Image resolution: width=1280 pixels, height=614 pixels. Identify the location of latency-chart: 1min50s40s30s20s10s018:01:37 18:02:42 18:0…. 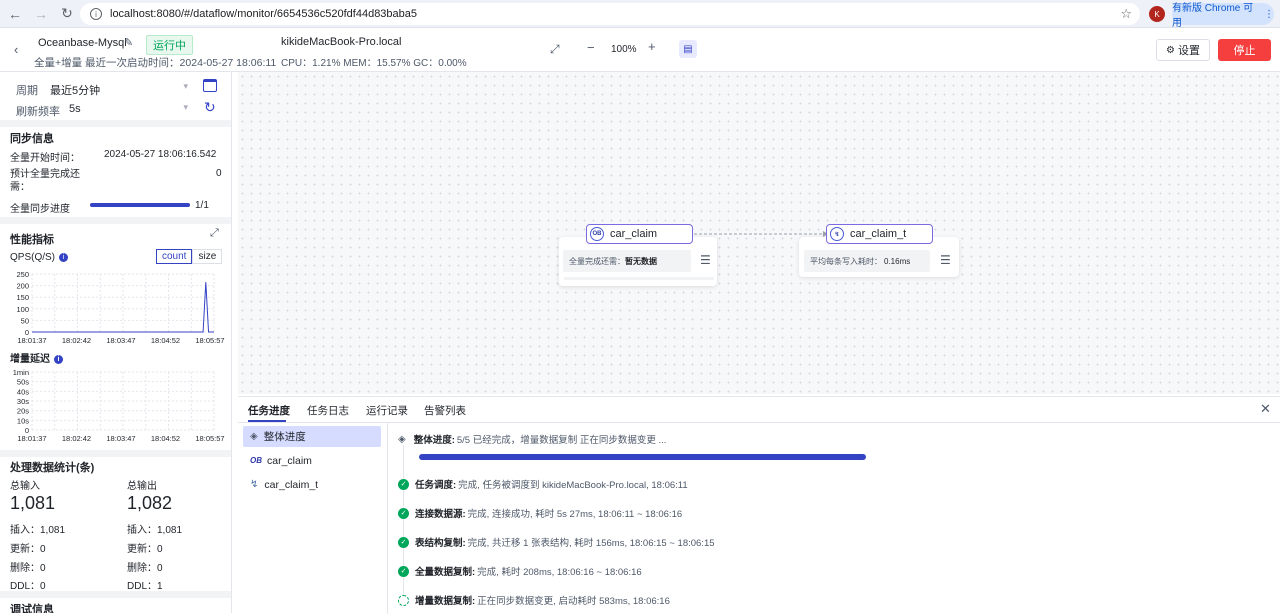
(119, 405).